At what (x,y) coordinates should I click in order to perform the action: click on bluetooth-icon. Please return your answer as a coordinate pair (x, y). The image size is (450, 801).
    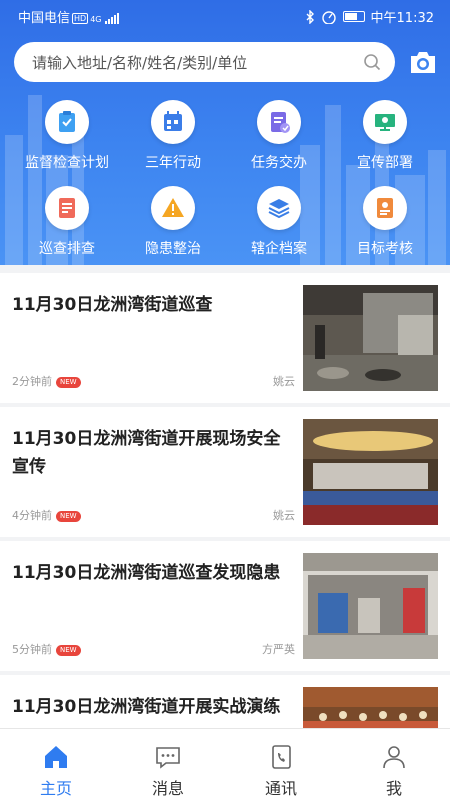
    Looking at the image, I should click on (310, 16).